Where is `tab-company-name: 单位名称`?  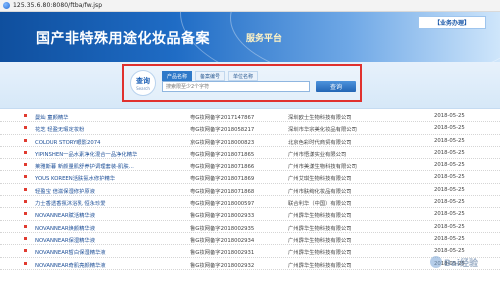 tab-company-name: 单位名称 is located at coordinates (243, 76).